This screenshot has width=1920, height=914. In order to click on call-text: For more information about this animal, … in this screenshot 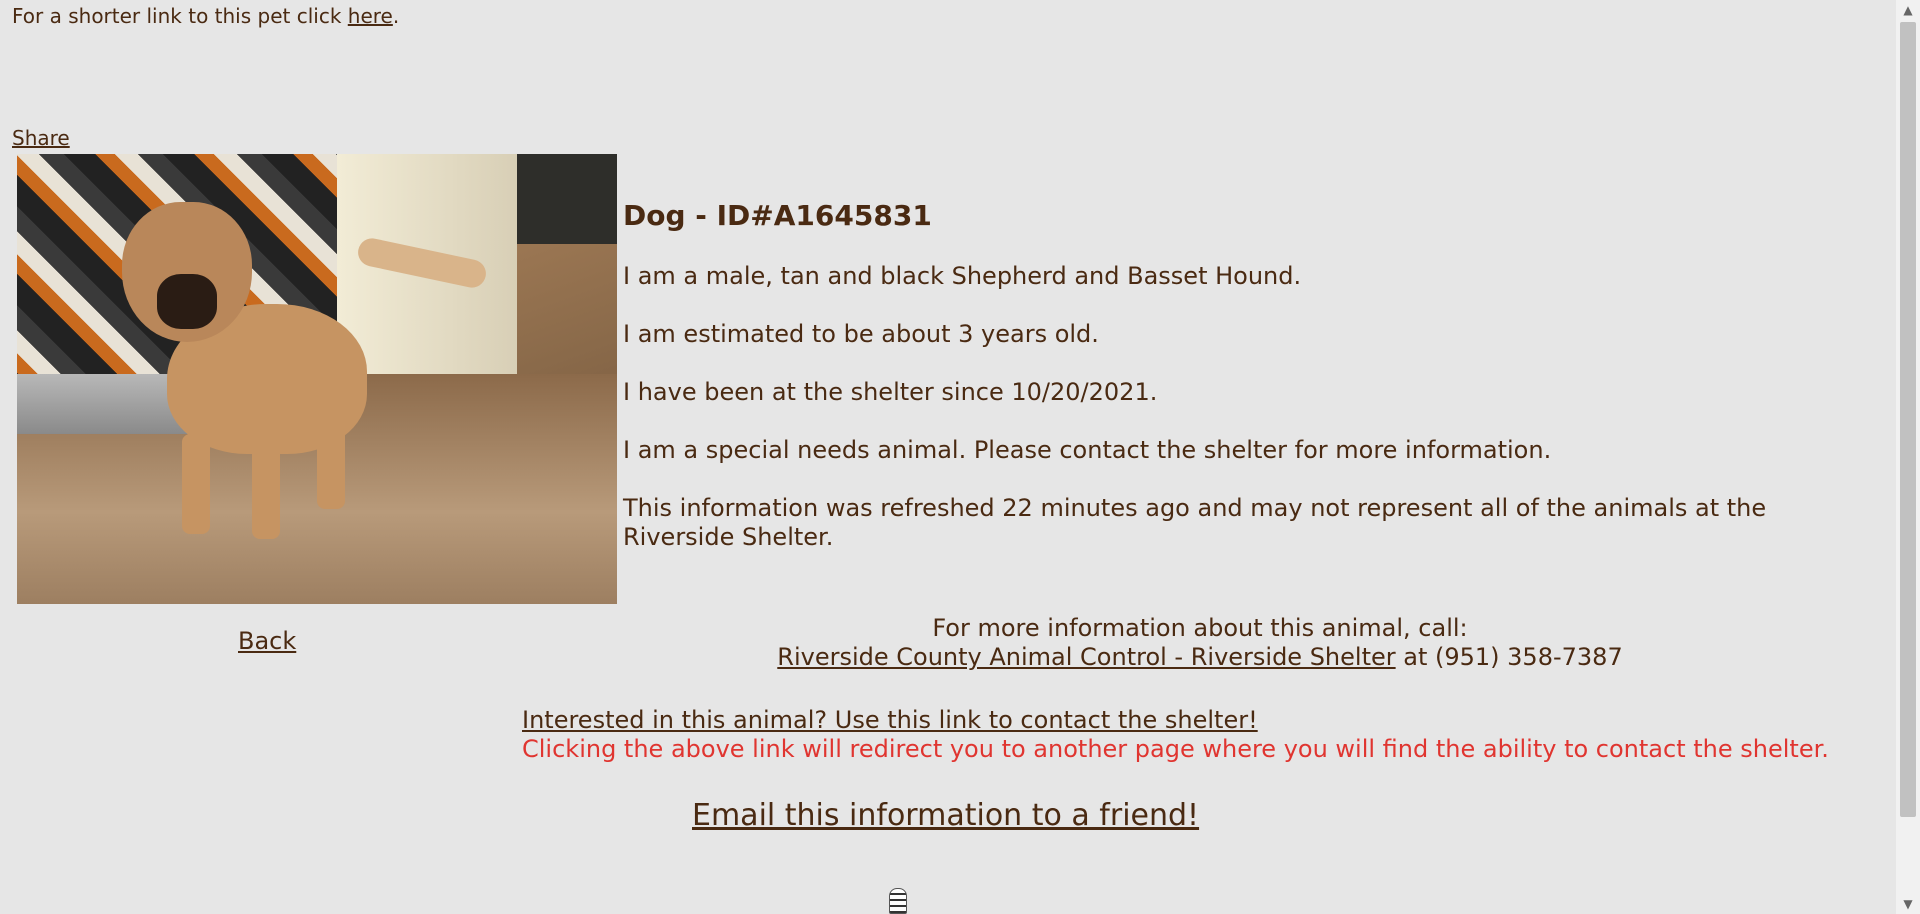, I will do `click(1200, 628)`.